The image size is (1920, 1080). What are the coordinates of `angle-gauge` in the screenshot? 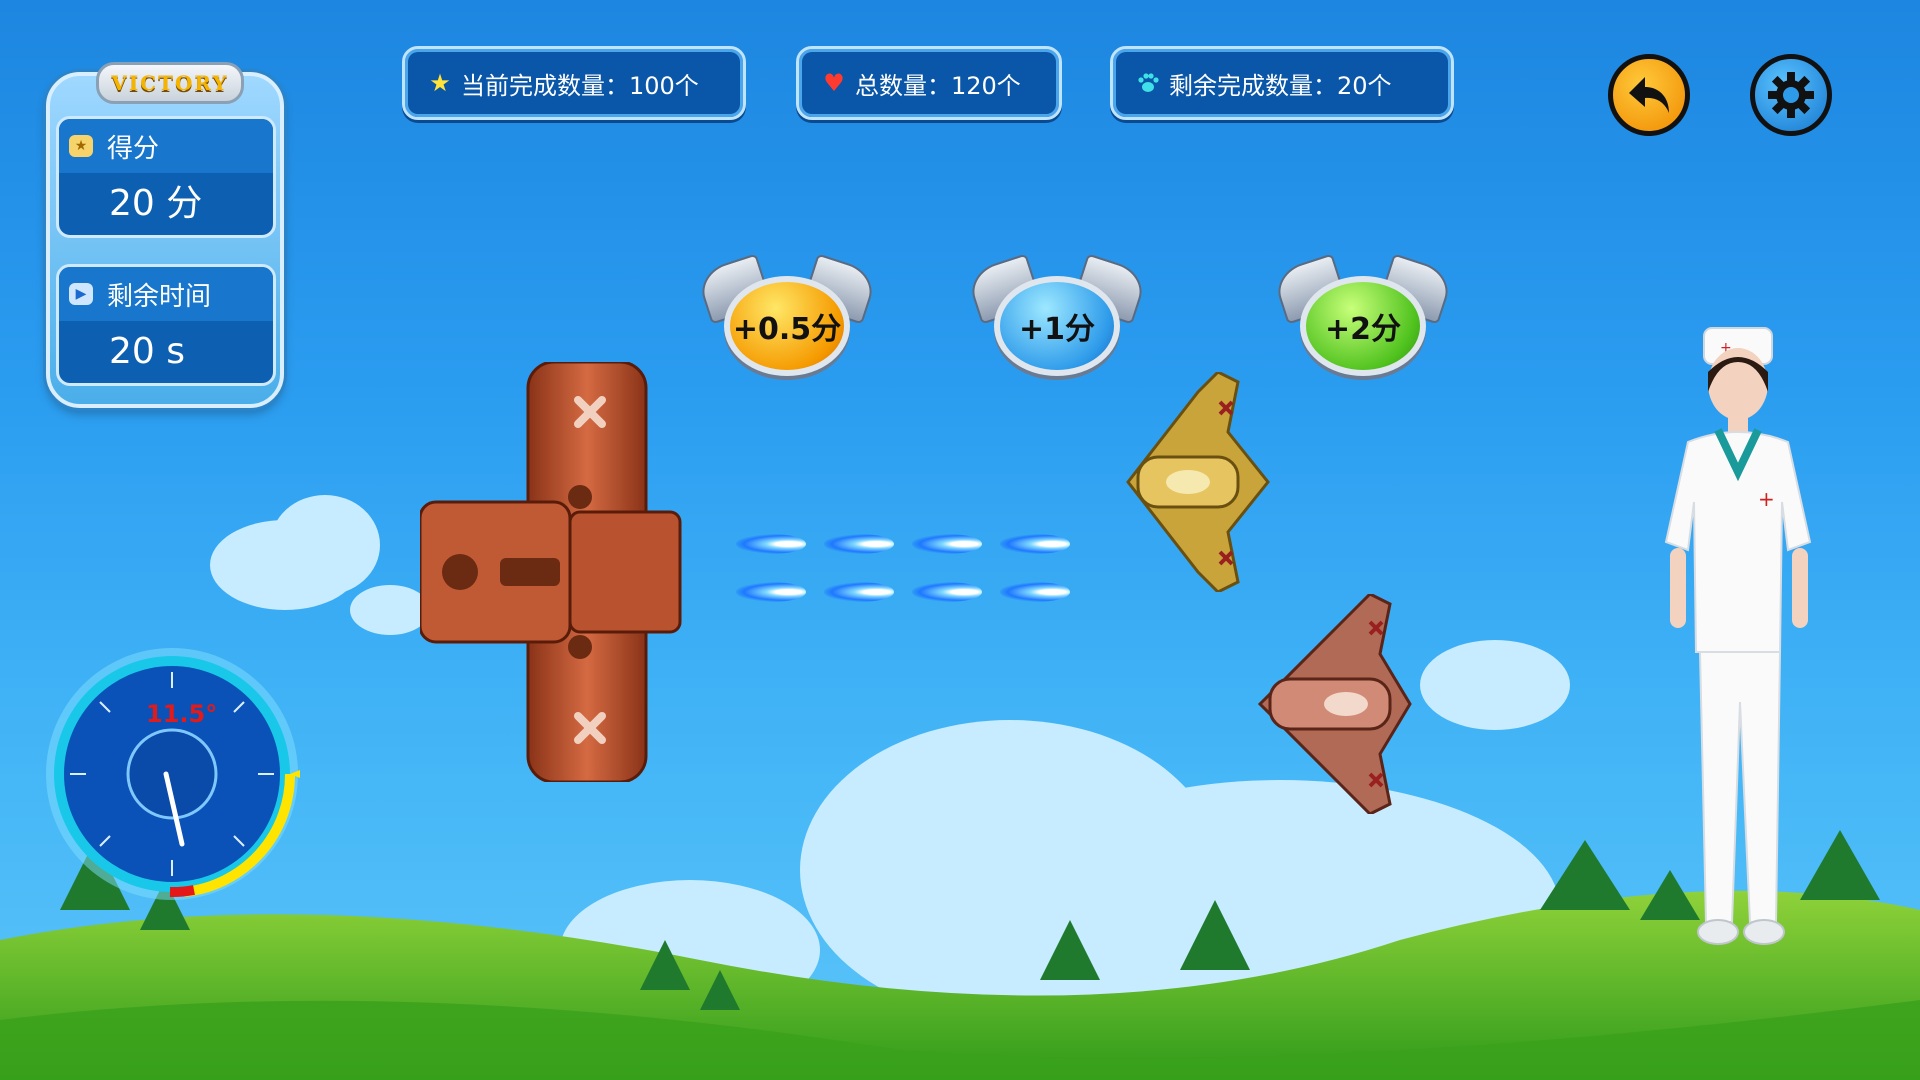 It's located at (173, 774).